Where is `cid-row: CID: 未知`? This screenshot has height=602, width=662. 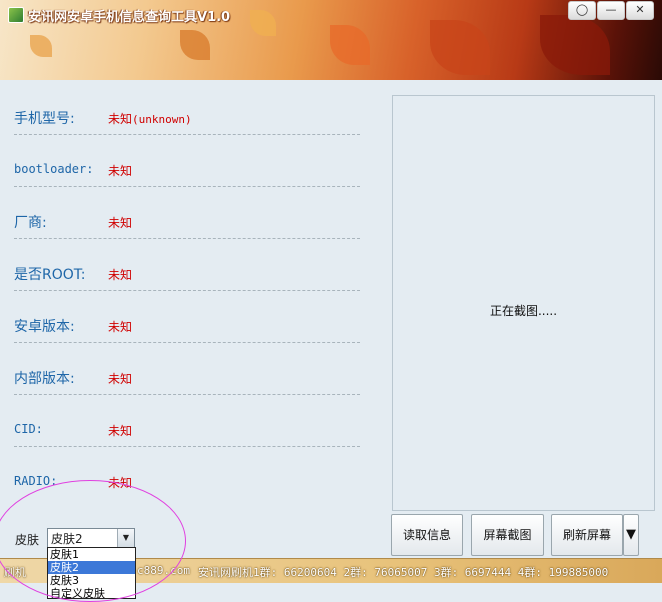 cid-row: CID: 未知 is located at coordinates (187, 420).